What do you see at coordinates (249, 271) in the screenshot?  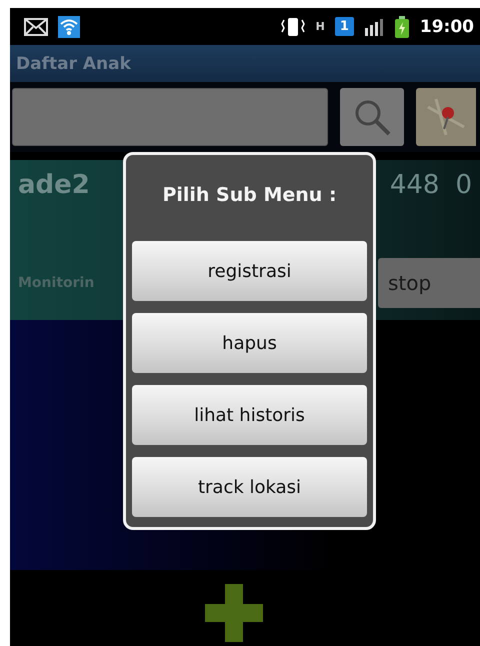 I see `menu-option-button: registrasi` at bounding box center [249, 271].